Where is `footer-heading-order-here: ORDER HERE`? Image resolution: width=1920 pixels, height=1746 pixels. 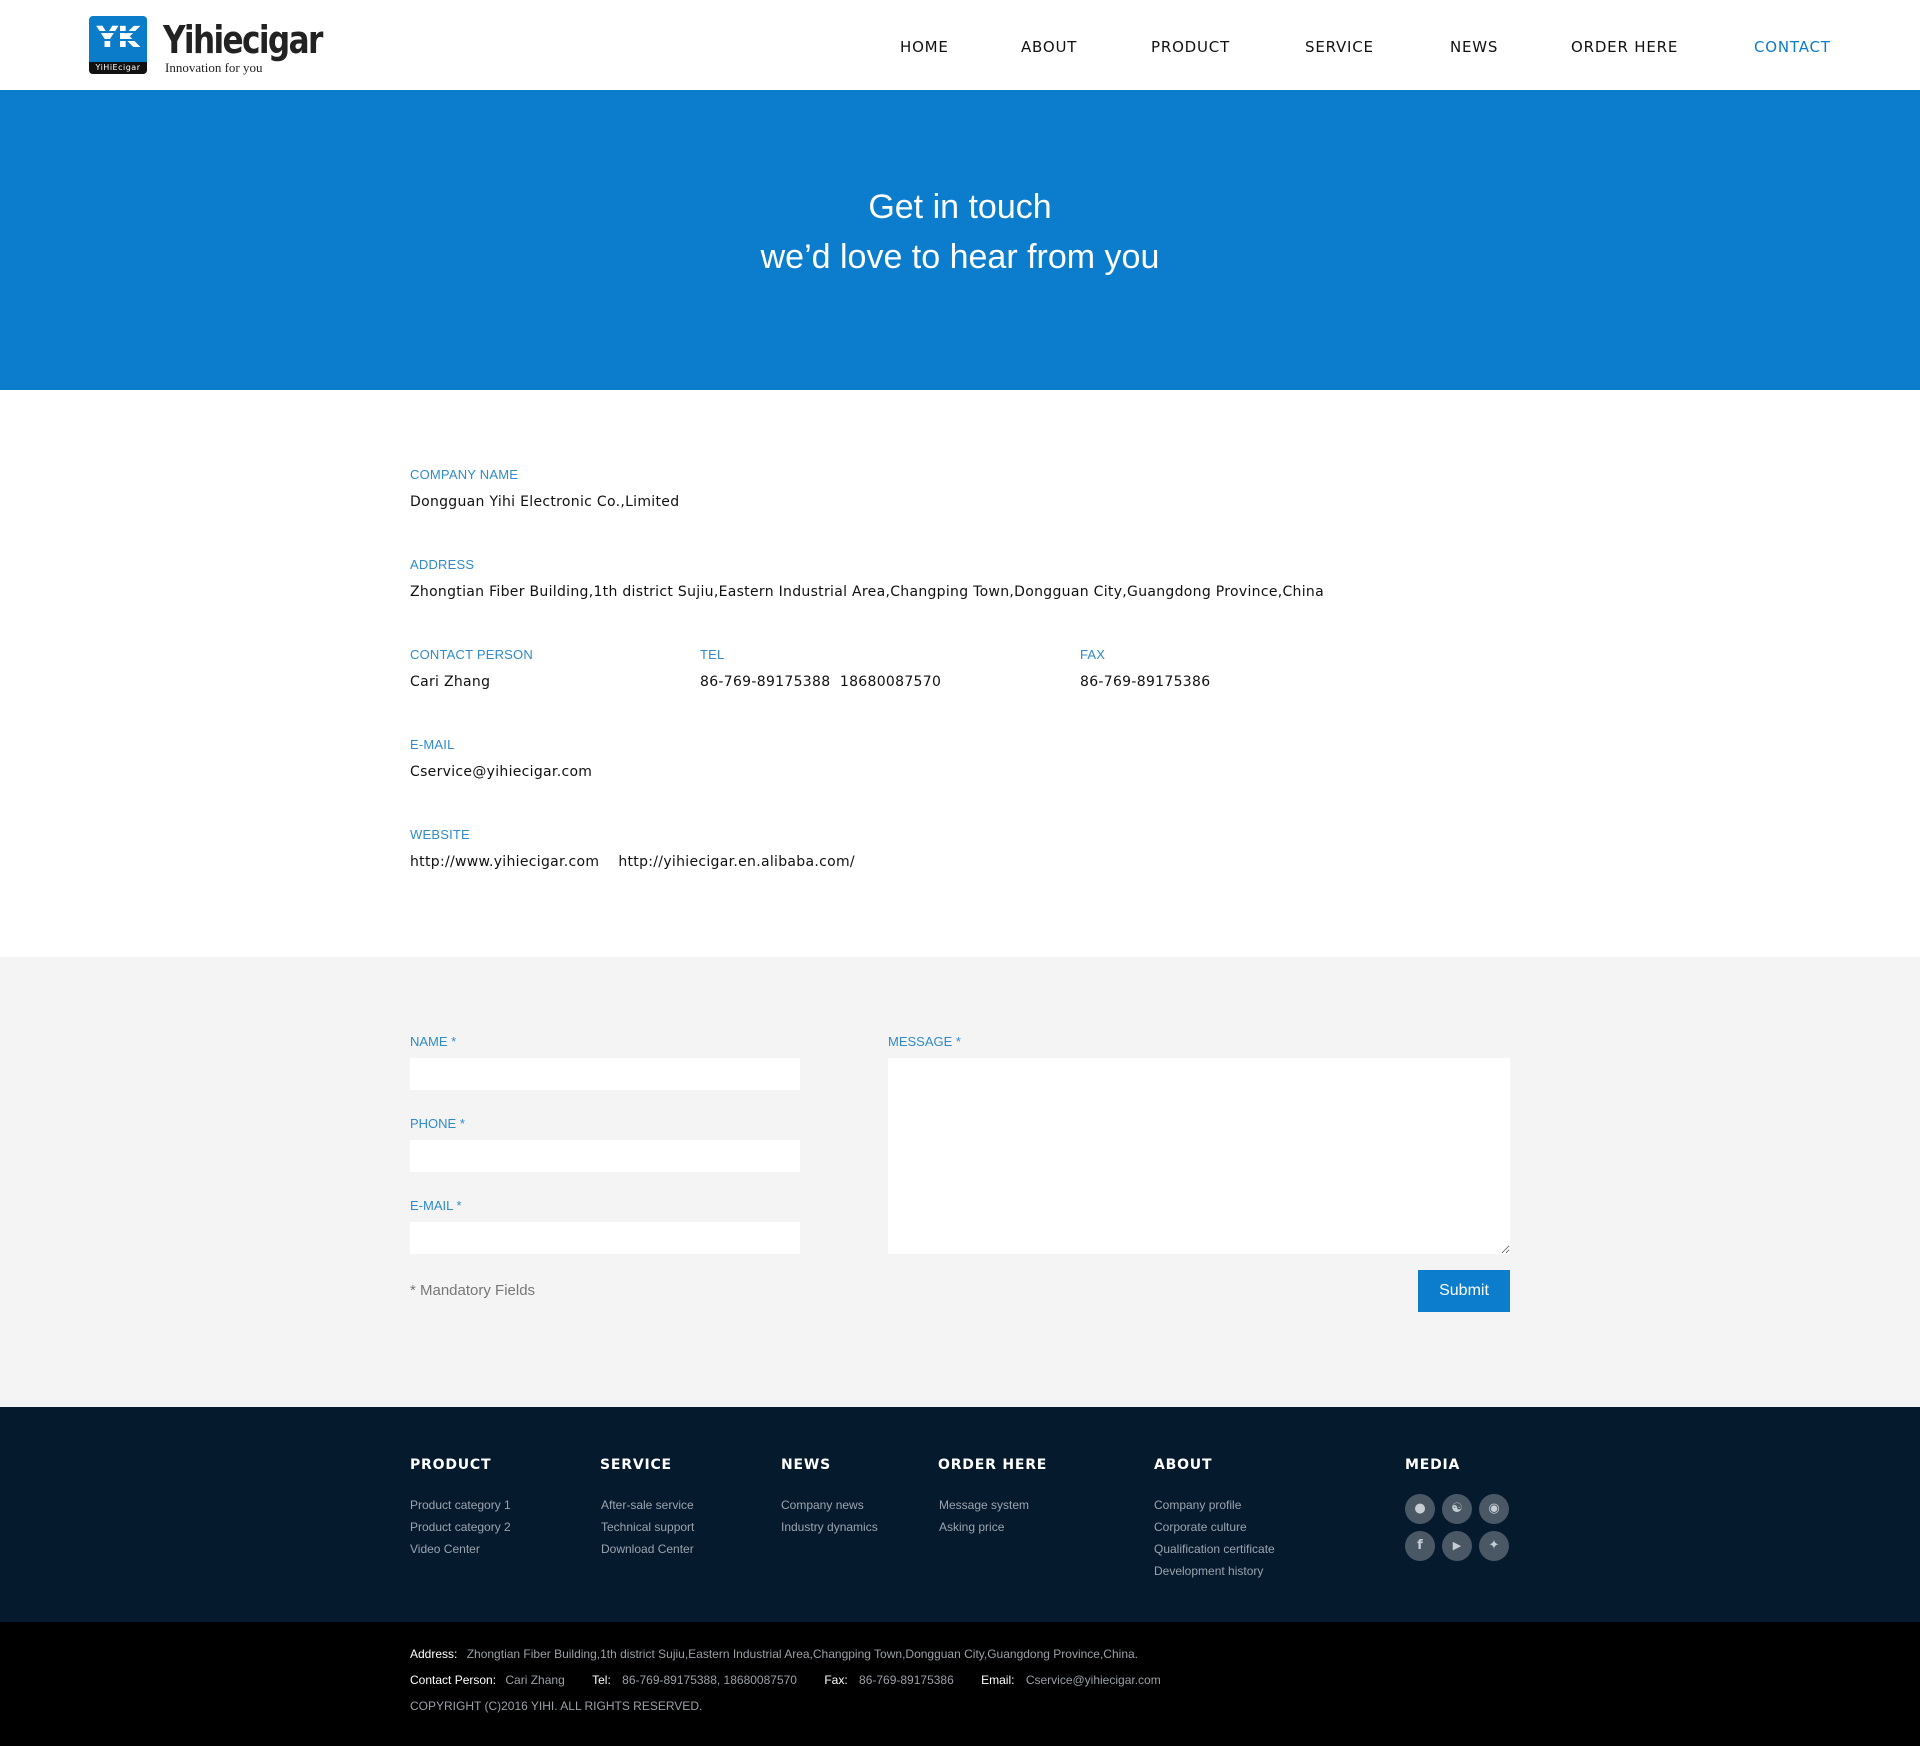 footer-heading-order-here: ORDER HERE is located at coordinates (993, 1465).